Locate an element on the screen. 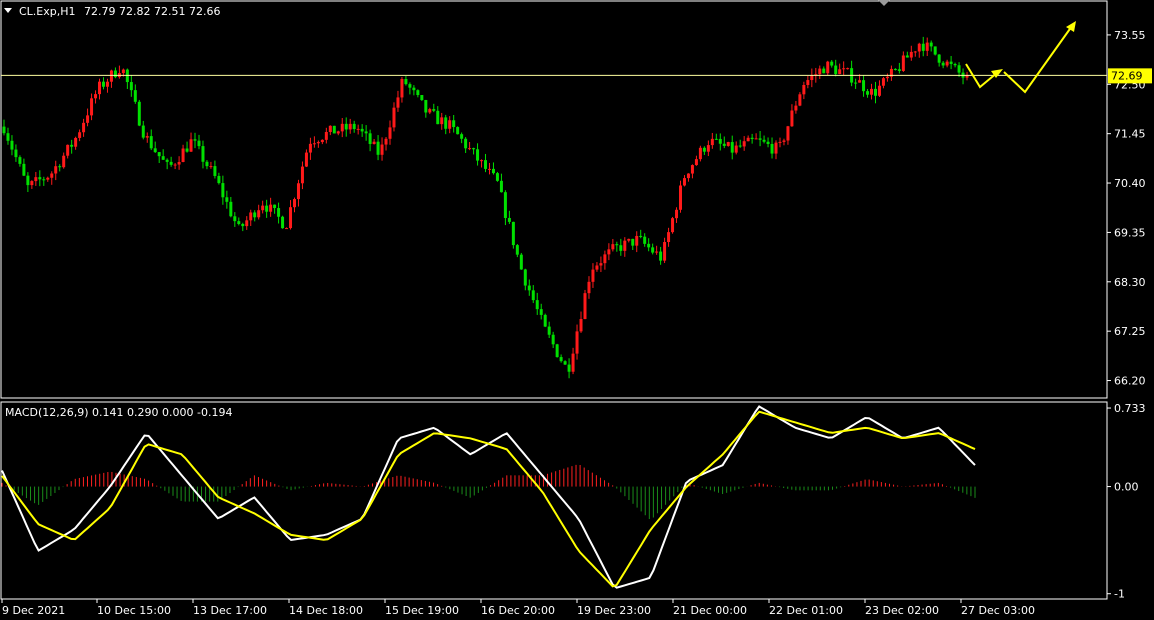 The image size is (1154, 620). time-tick-label: 16 Dec 20:00 is located at coordinates (518, 610).